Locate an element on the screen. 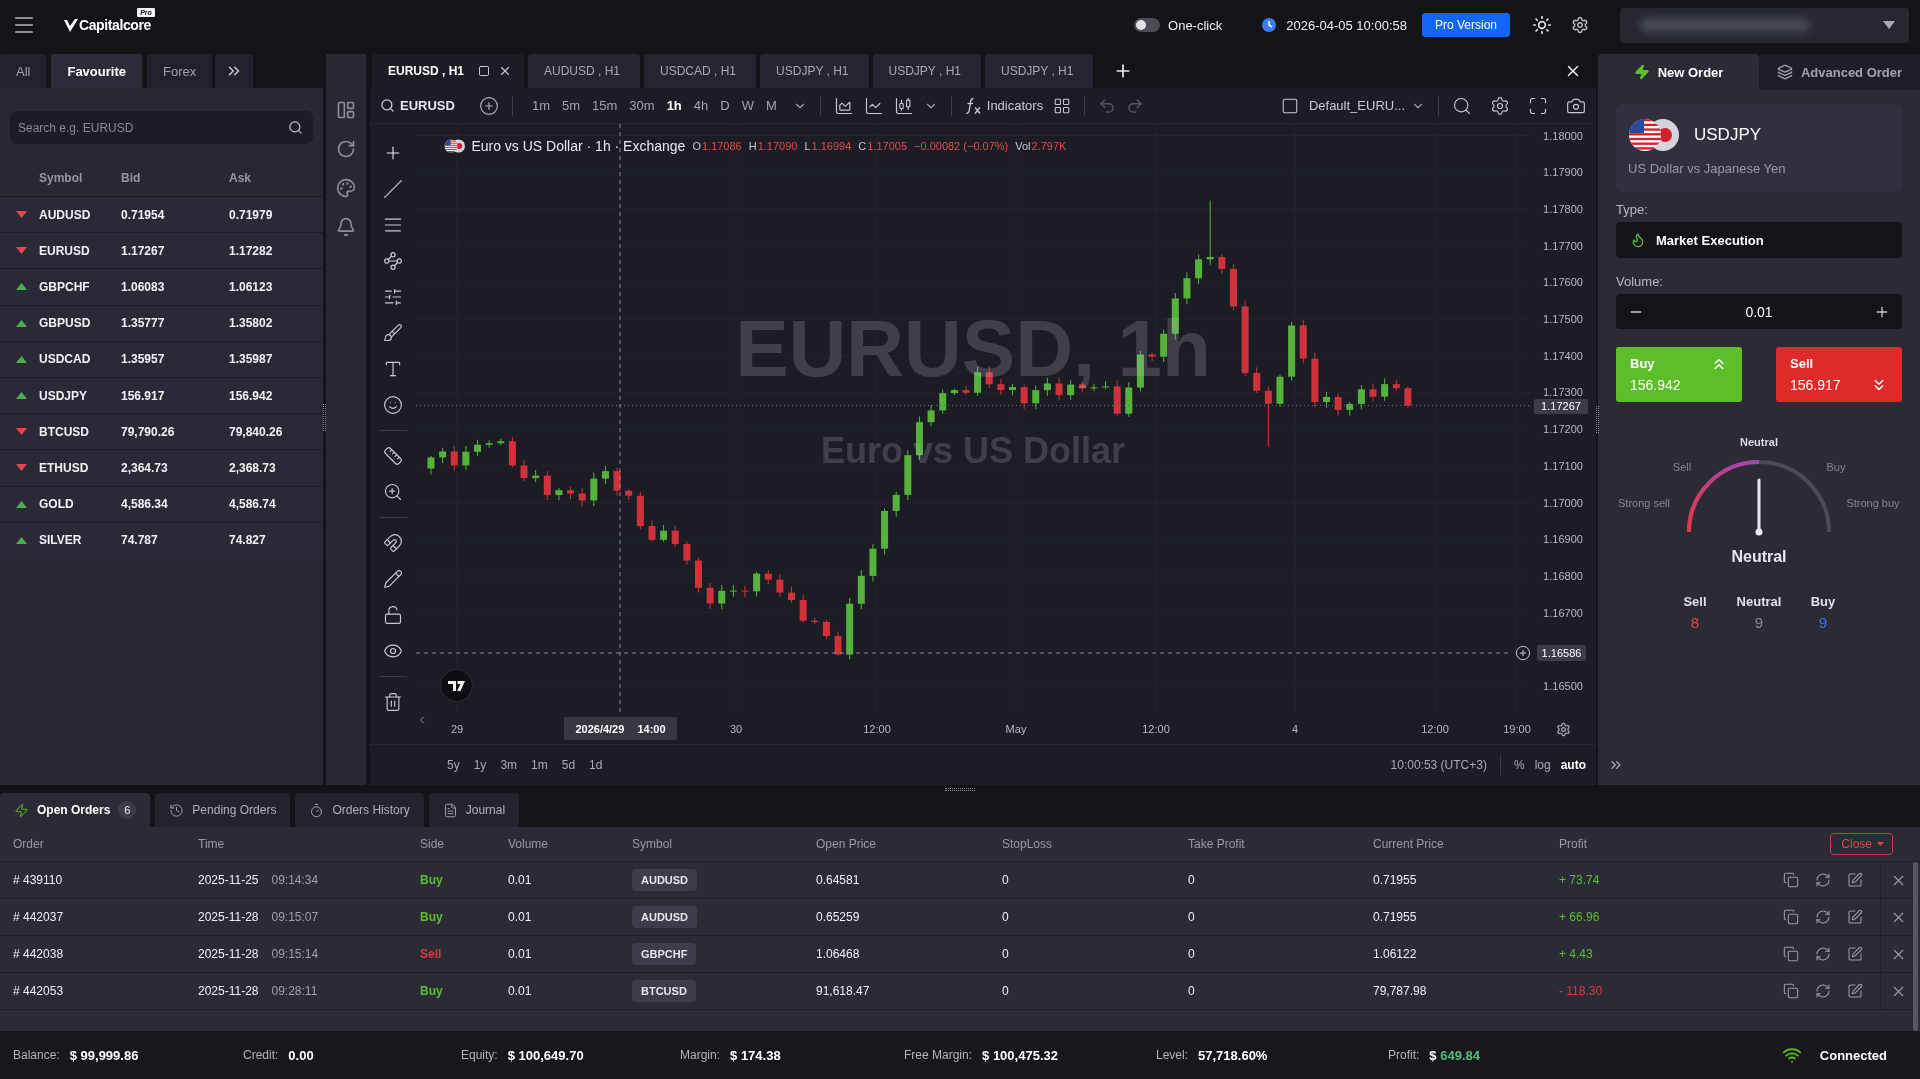 The width and height of the screenshot is (1920, 1079). orders-tab: Open Orders 6 is located at coordinates (75, 810).